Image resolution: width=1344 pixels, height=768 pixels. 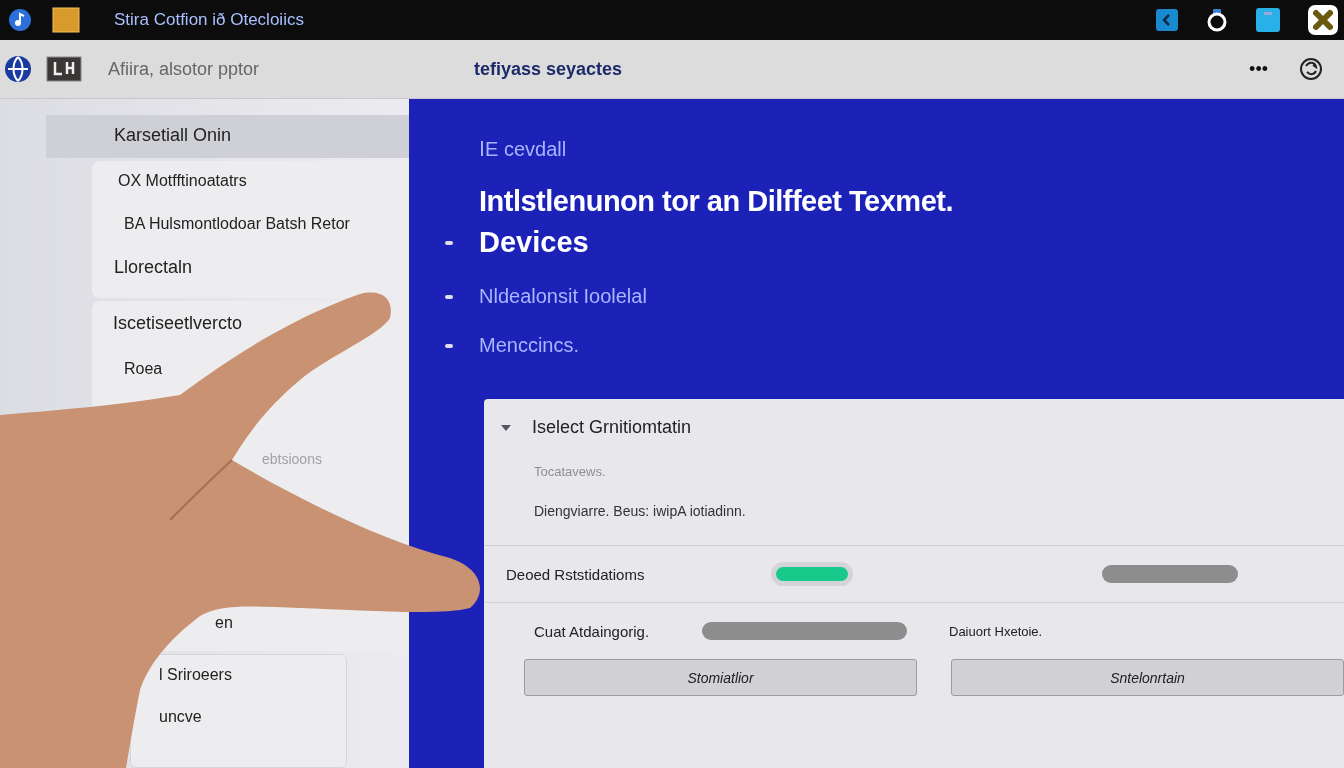 What do you see at coordinates (237, 224) in the screenshot?
I see `sidebar-item: BA Hulsmontlodoar Batsh Retor` at bounding box center [237, 224].